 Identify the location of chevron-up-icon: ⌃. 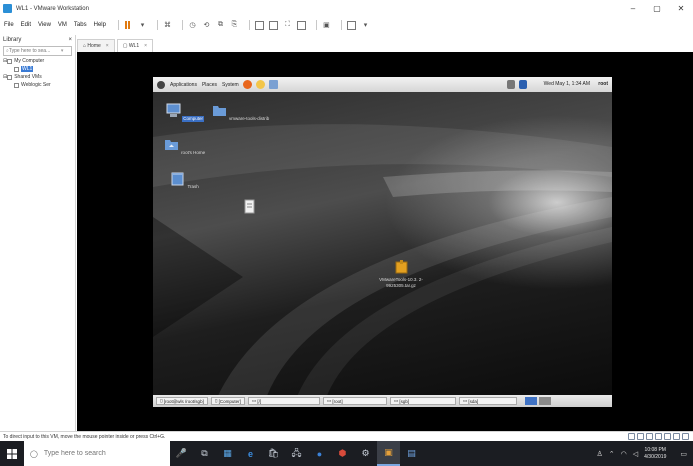
(612, 454).